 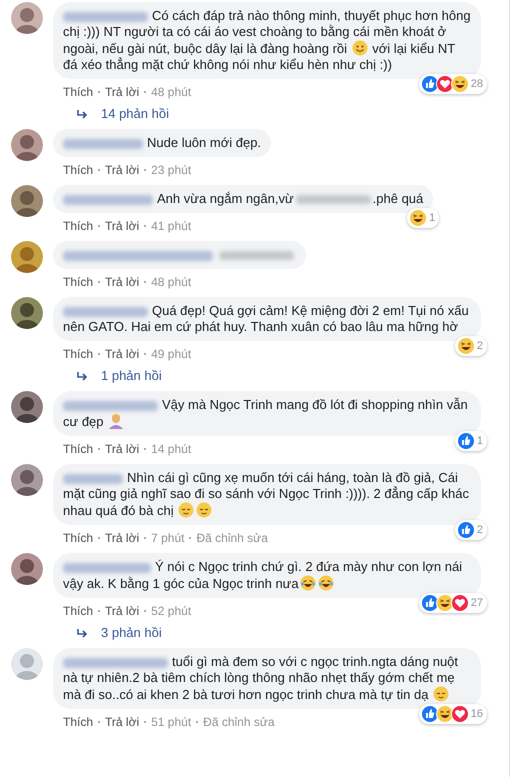 What do you see at coordinates (266, 319) in the screenshot?
I see `comment-text: Quá đẹp! Quá gợi cảm! Kệ miệng đời 2 em! Tụi nó xấu nên GATO. Hai em cứ phát huy. Thanh xuân có bao lâu ma hững hờ` at bounding box center [266, 319].